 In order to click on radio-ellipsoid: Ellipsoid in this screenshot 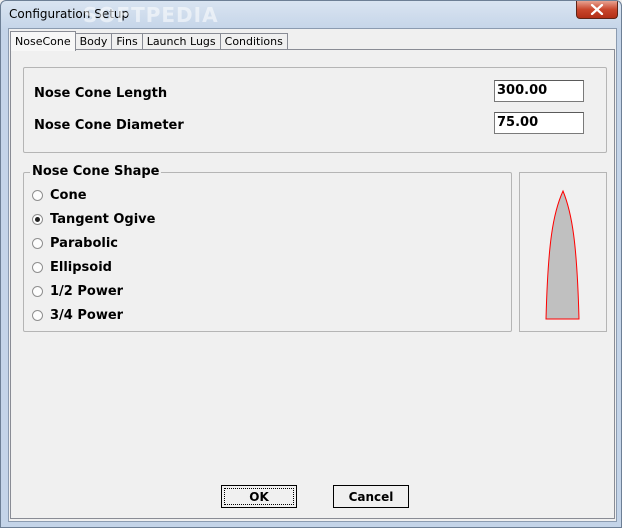, I will do `click(72, 267)`.